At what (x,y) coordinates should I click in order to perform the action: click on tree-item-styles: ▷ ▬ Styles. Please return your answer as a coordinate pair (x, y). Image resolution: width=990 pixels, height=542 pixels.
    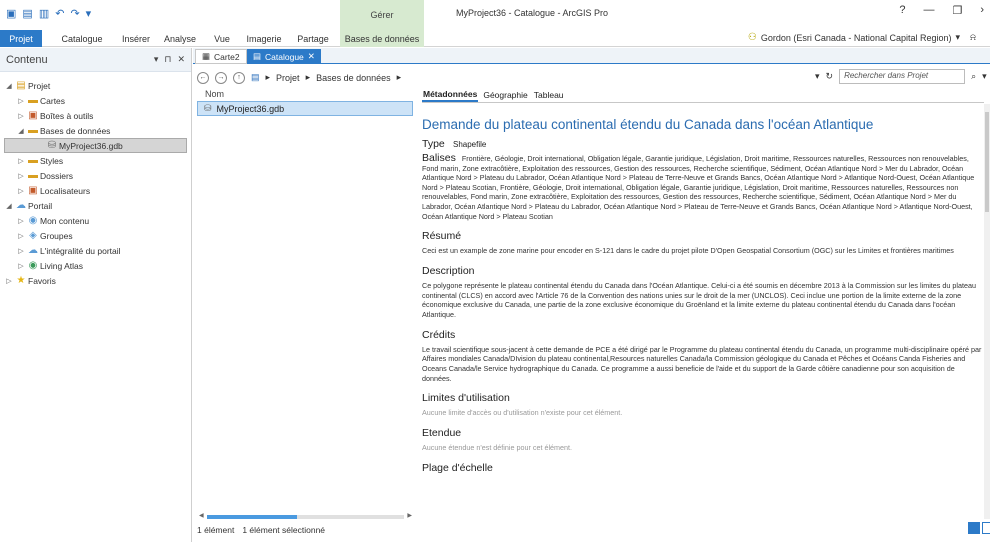
    Looking at the image, I should click on (95, 160).